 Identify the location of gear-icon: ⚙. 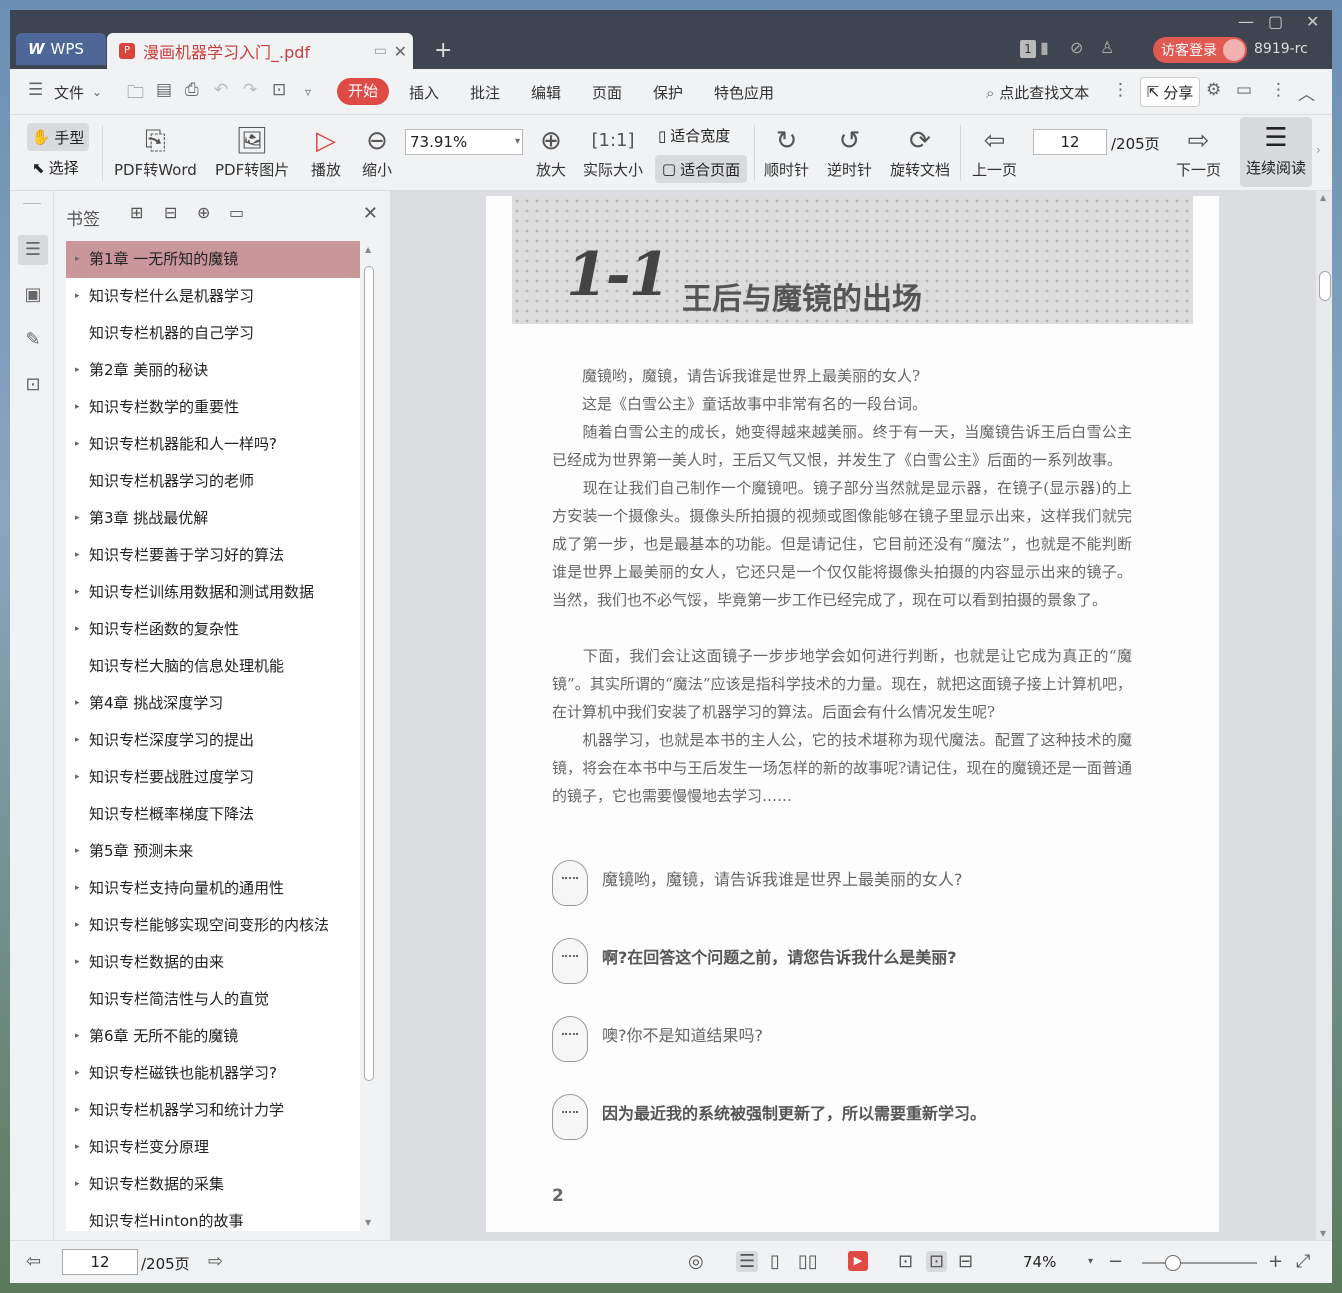
(1213, 90).